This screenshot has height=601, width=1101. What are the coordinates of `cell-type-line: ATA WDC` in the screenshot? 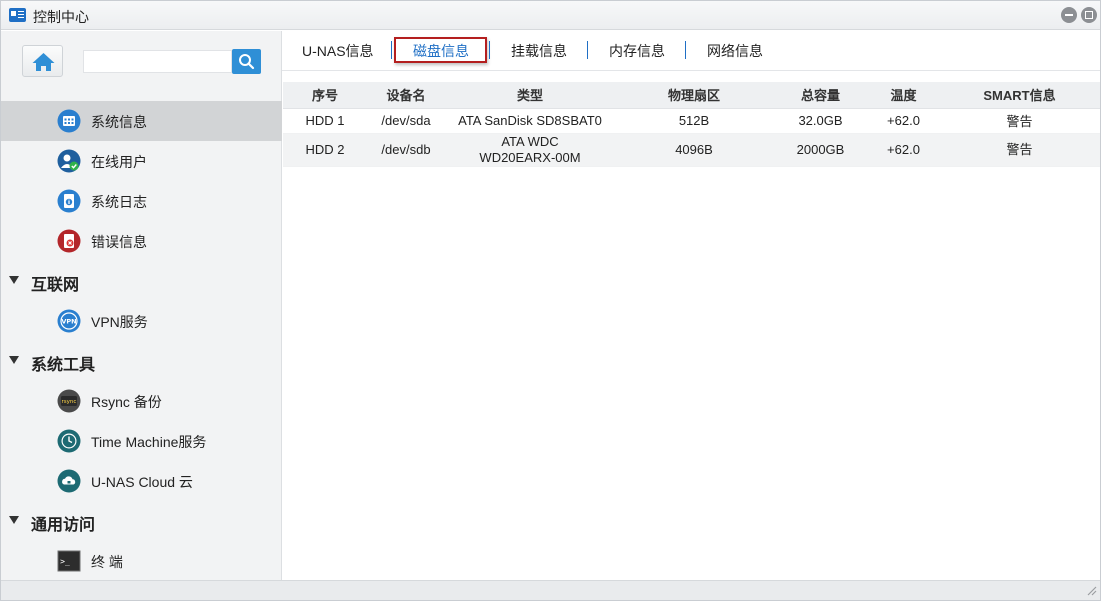 It's located at (530, 141).